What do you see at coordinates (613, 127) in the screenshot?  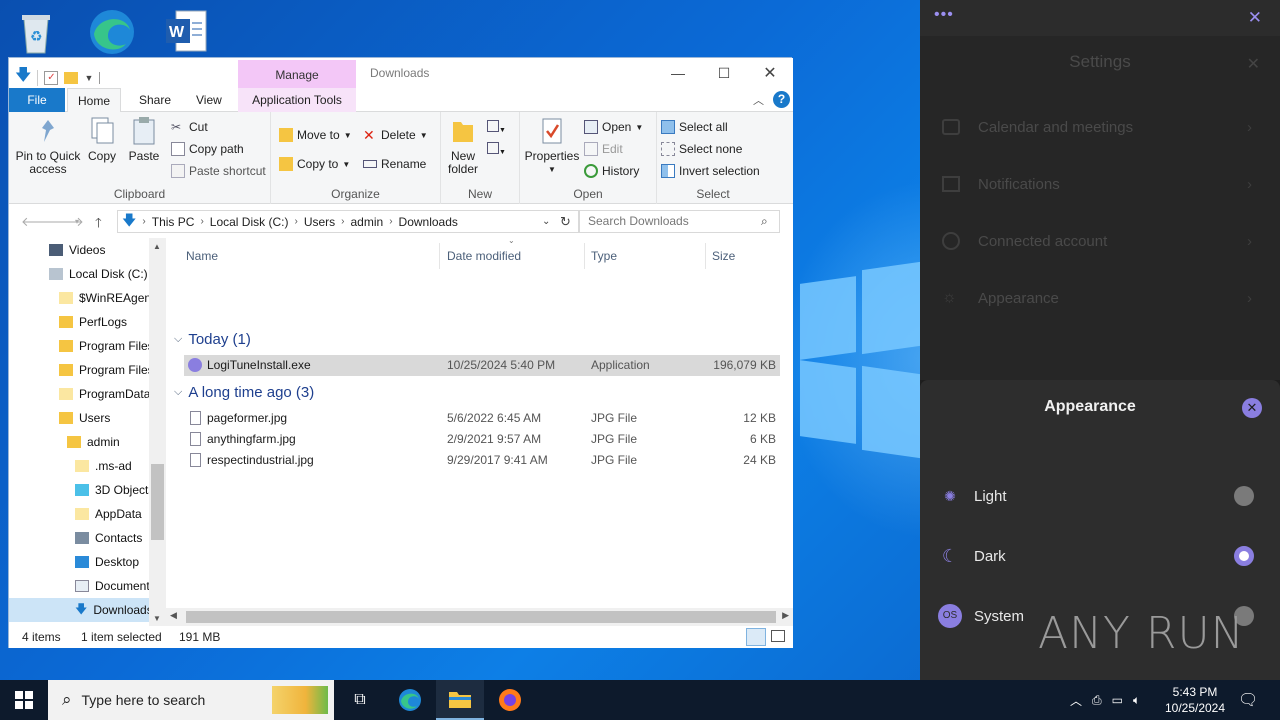 I see `open-button: Open ▼` at bounding box center [613, 127].